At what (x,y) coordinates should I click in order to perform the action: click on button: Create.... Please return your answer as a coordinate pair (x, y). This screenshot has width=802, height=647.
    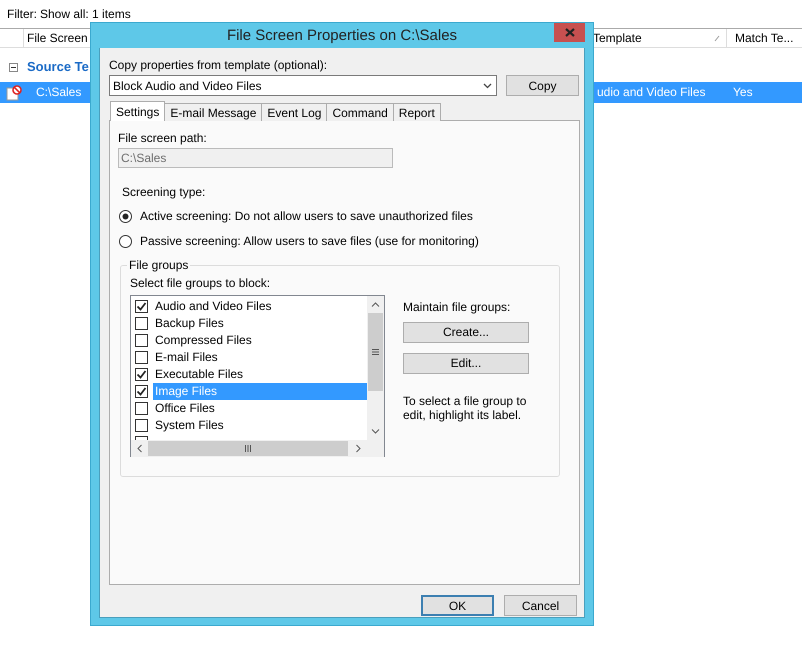
    Looking at the image, I should click on (466, 332).